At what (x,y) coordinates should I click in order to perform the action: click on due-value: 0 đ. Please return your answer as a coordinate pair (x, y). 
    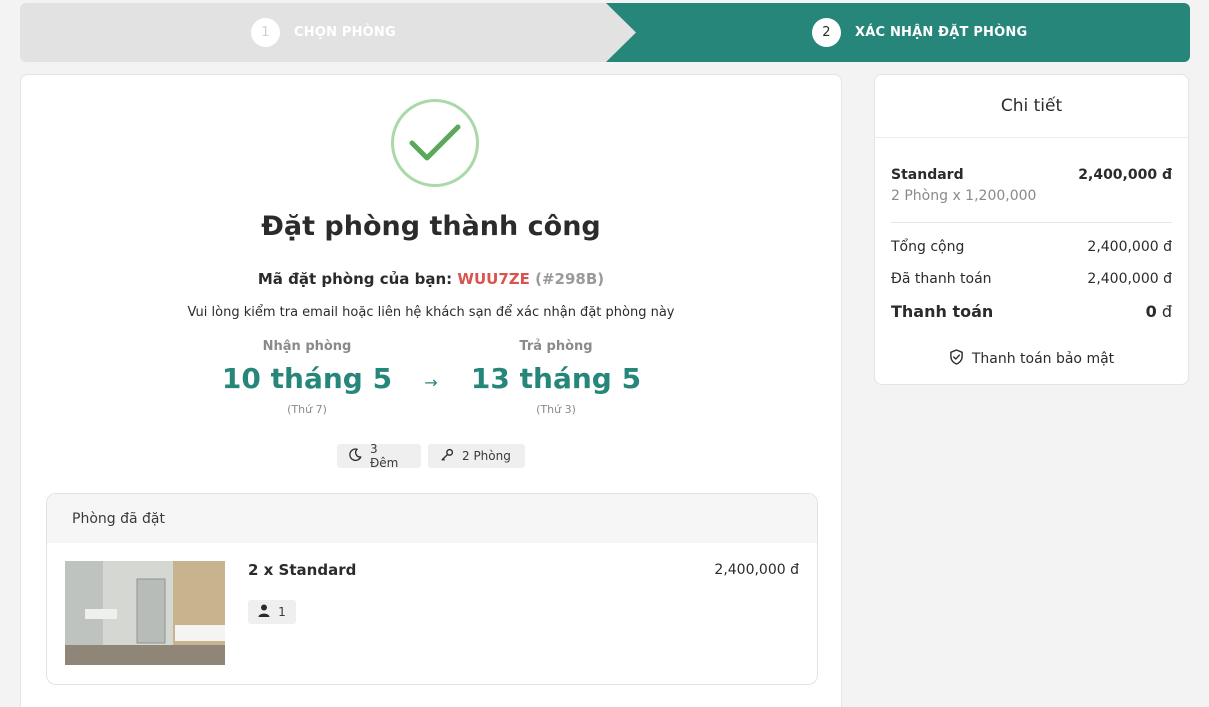
    Looking at the image, I should click on (1159, 311).